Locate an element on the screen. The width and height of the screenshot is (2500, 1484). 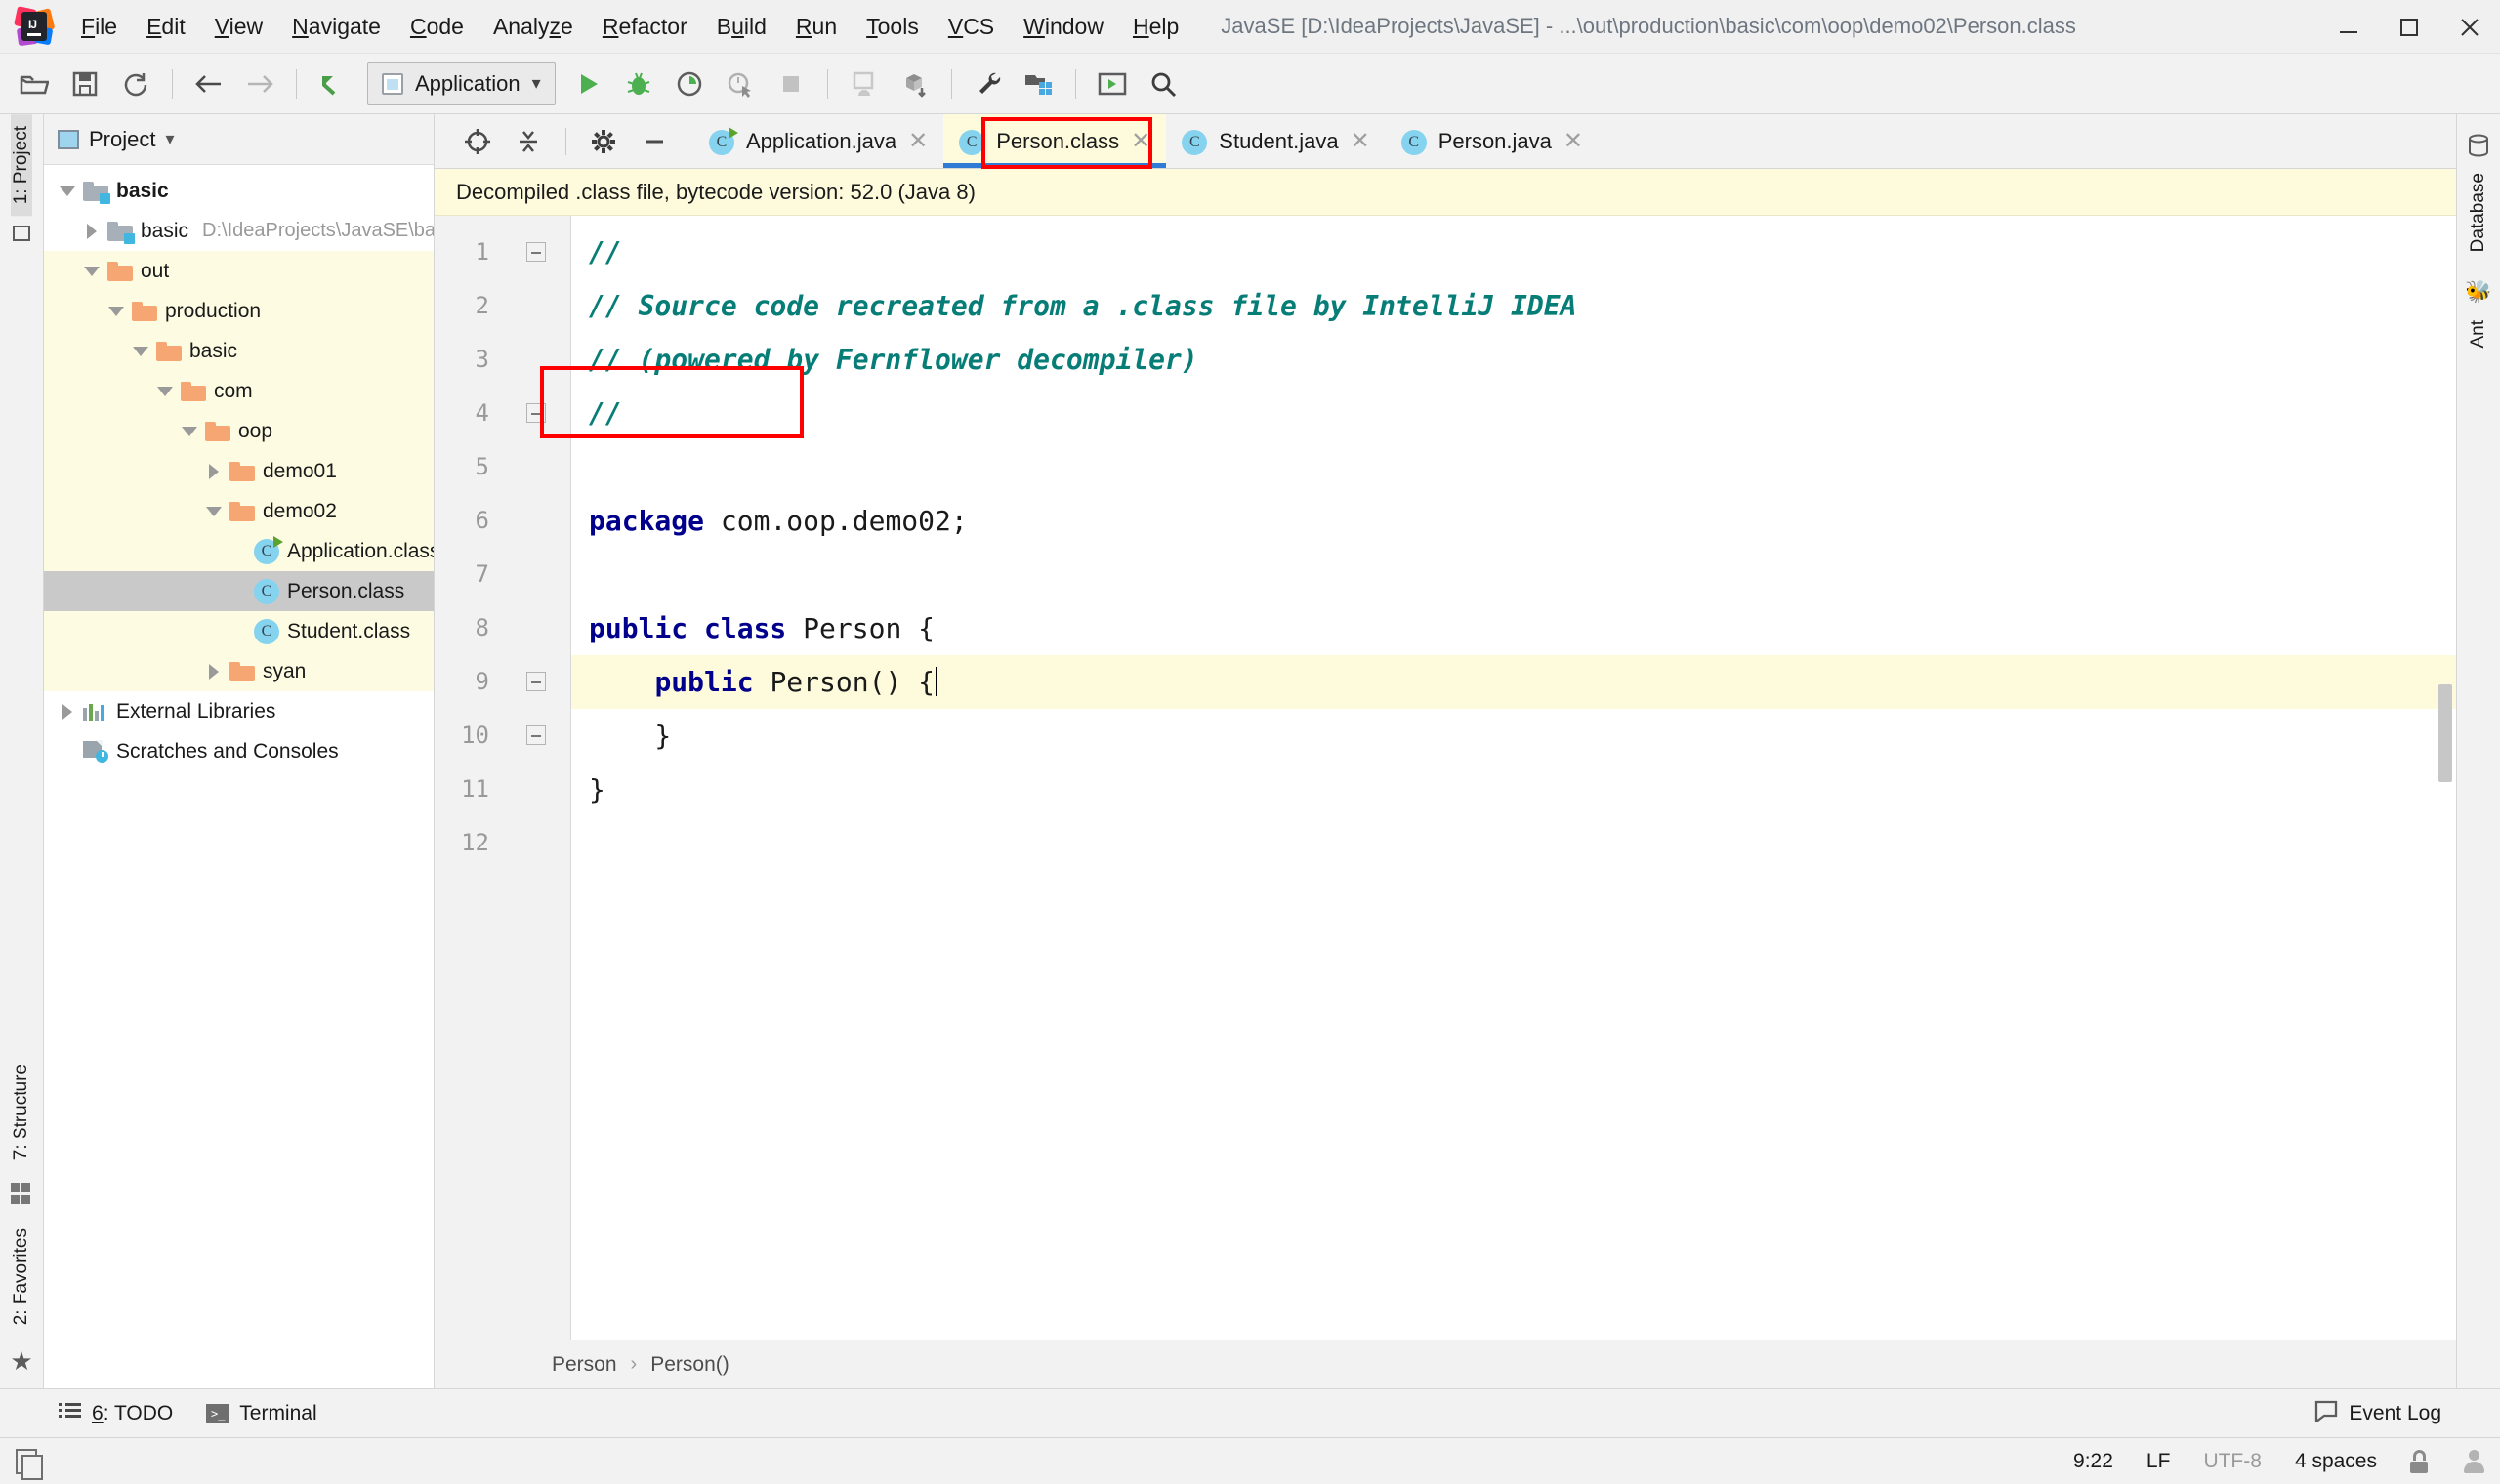
sync-icon is located at coordinates (135, 84).